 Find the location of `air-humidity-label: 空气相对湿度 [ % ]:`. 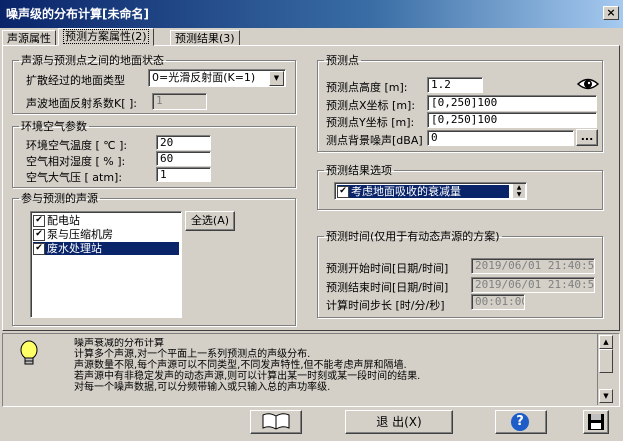

air-humidity-label: 空气相对湿度 [ % ]: is located at coordinates (76, 161).